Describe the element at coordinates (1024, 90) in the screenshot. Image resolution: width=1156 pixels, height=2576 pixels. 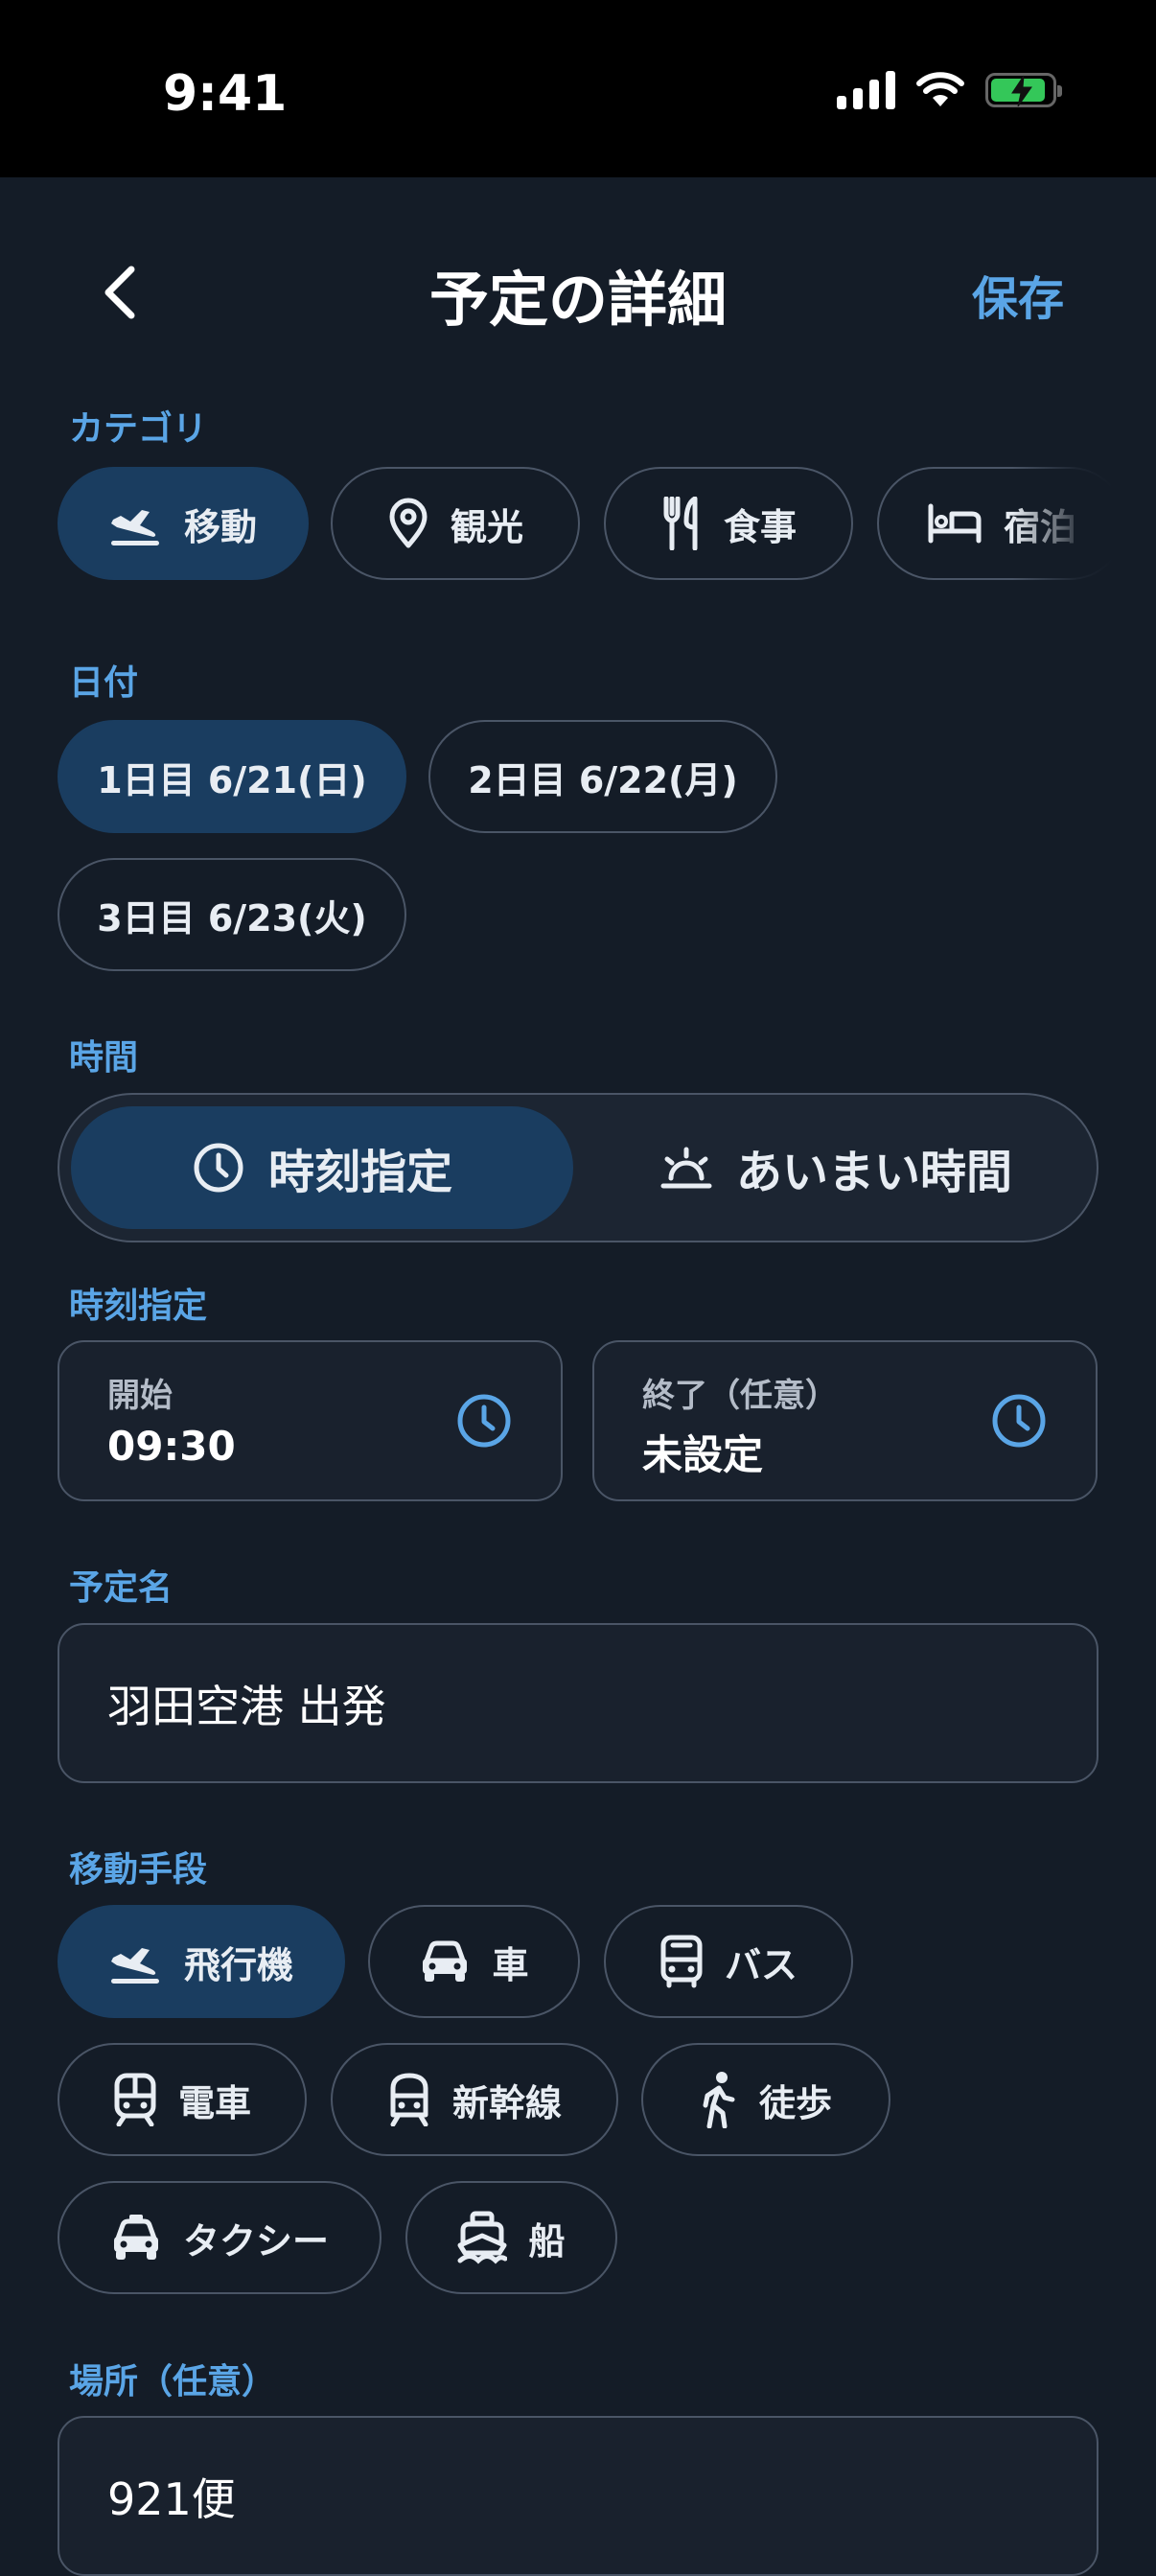
I see `battery-icon` at that location.